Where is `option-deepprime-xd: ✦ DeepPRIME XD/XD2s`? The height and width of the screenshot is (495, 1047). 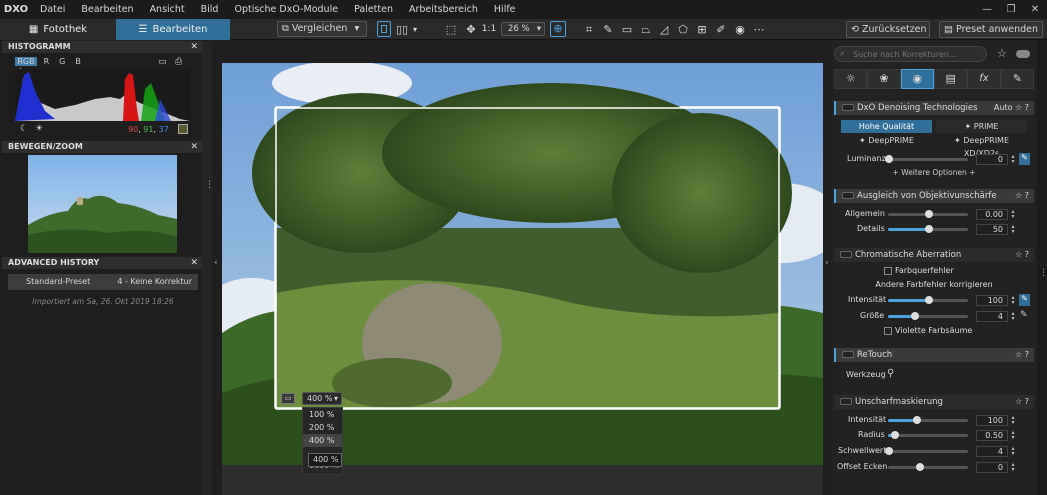 option-deepprime-xd: ✦ DeepPRIME XD/XD2s is located at coordinates (981, 146).